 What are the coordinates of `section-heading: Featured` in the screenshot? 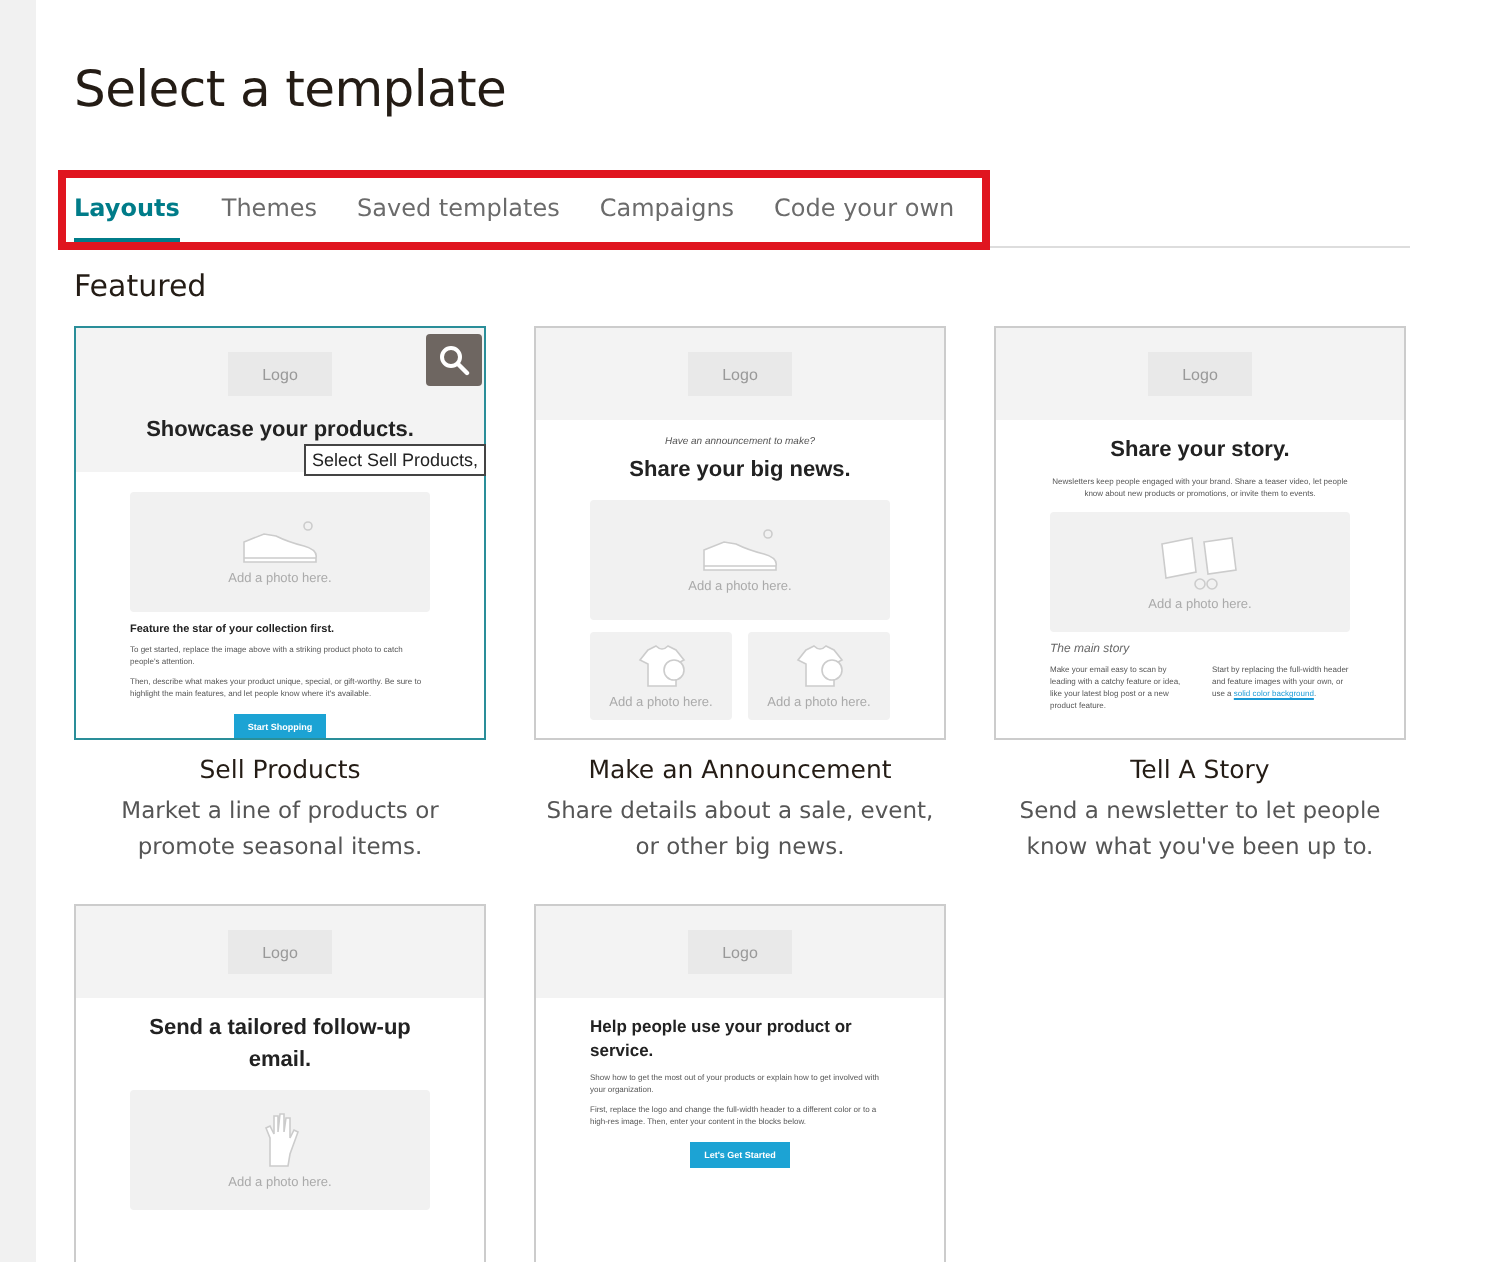 It's located at (141, 288).